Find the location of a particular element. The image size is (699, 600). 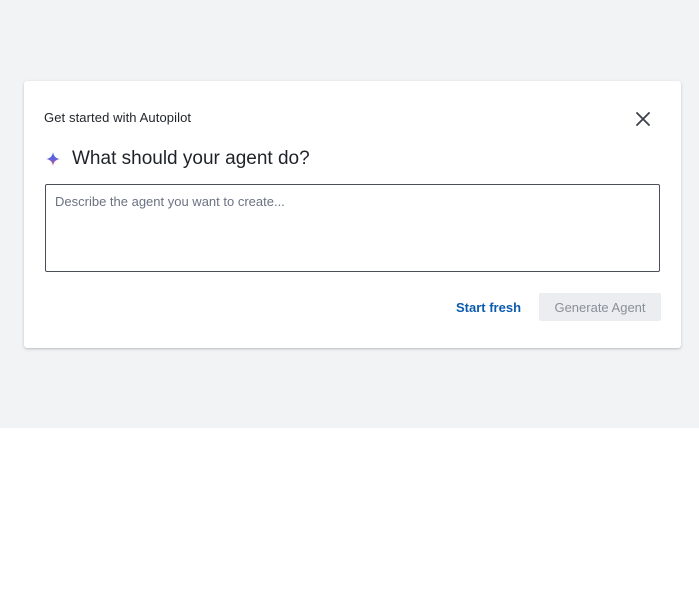

generate-agent-button: Generate Agent is located at coordinates (600, 307).